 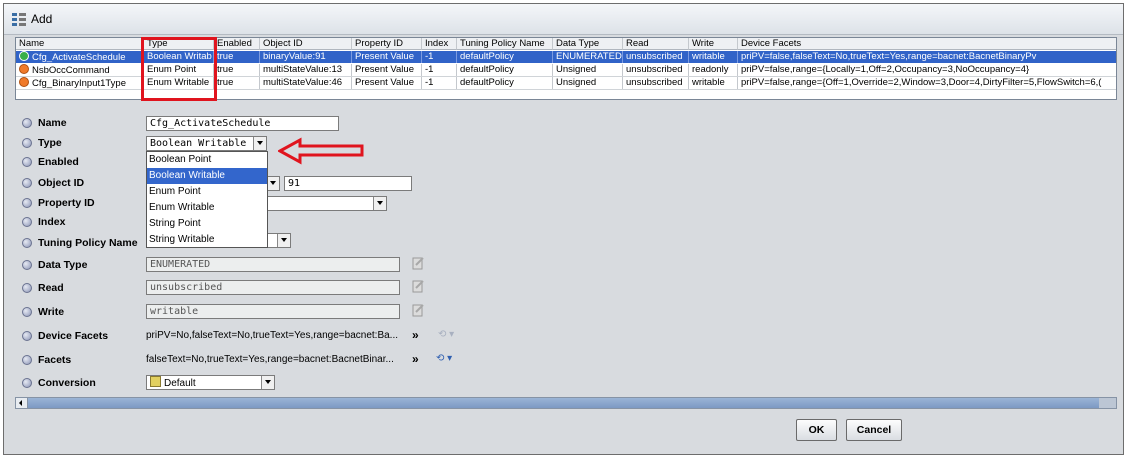 I want to click on cell-object-id: multiStateValue:46, so click(x=306, y=83).